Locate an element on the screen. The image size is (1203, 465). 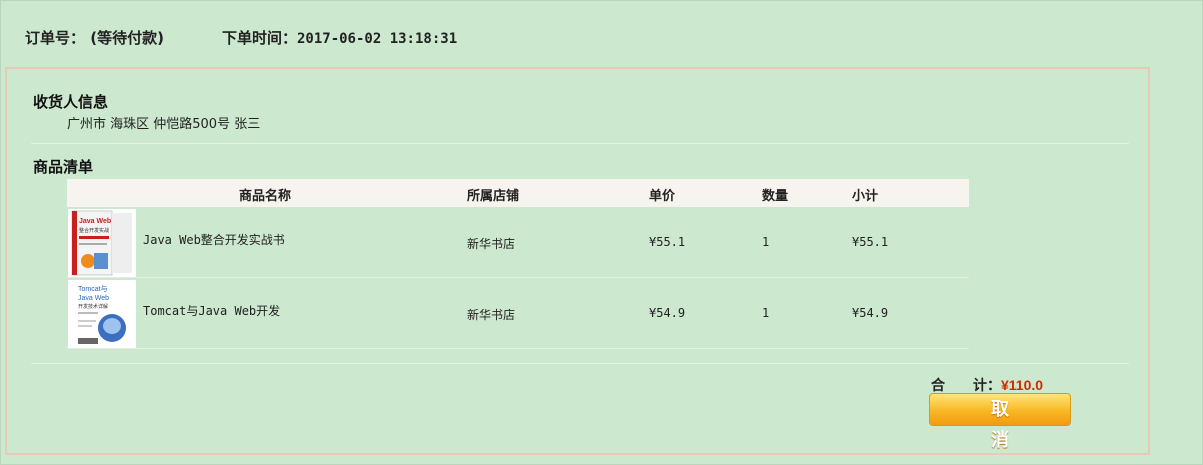
receiver-address: 广州市 海珠区 仲恺路500号 张三 is located at coordinates (164, 124).